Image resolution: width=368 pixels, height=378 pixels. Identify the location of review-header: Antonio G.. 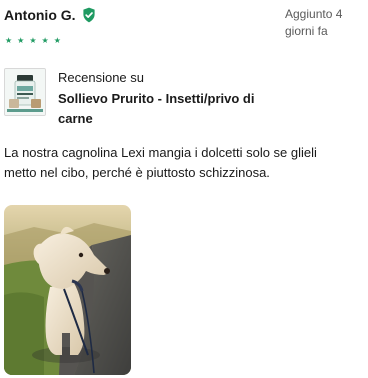
(50, 15).